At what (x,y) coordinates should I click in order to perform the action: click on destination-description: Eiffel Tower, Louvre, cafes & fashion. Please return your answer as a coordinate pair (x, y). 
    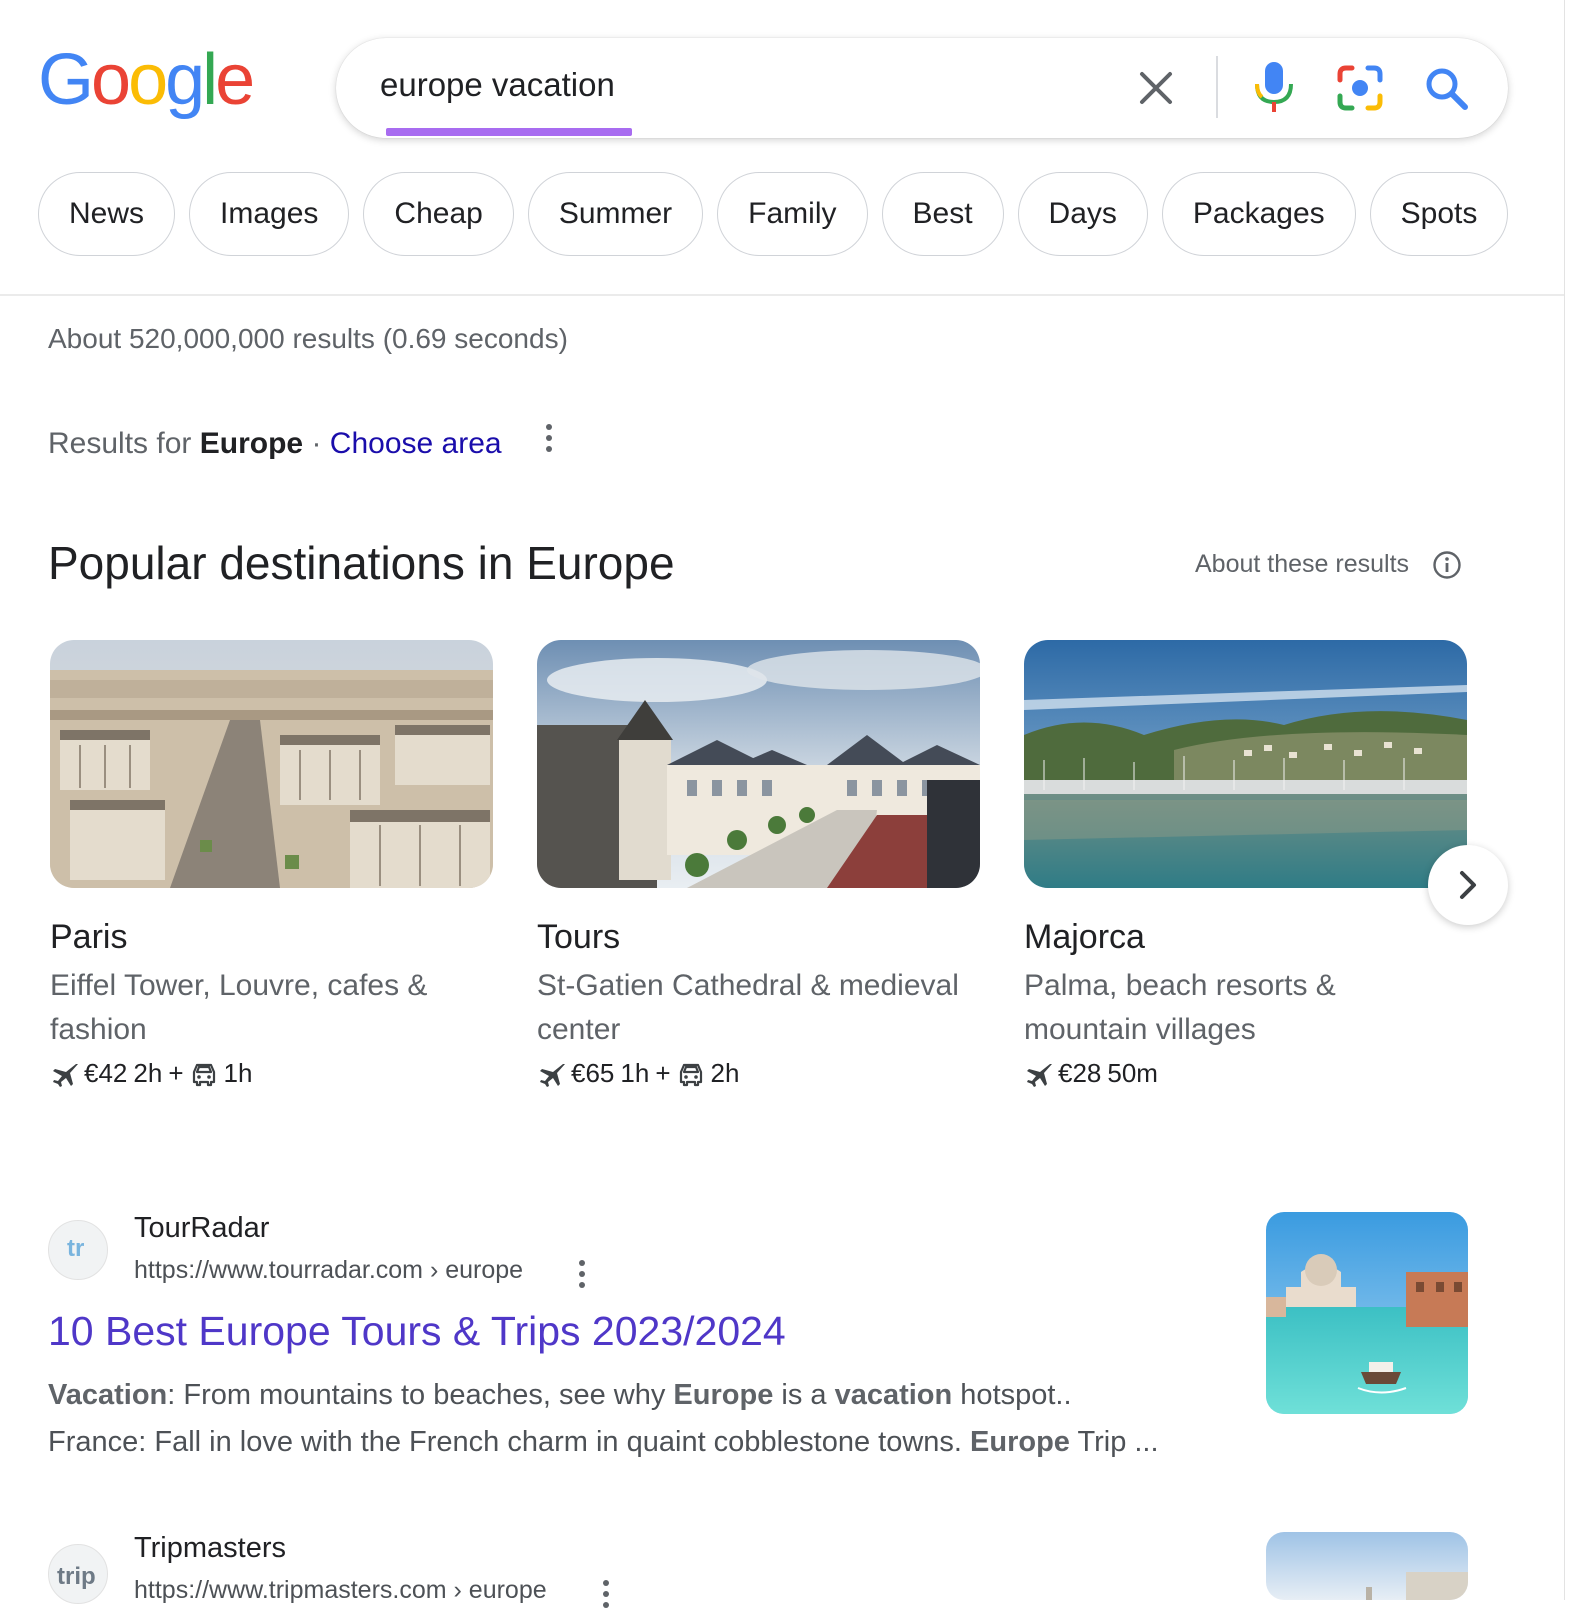
    Looking at the image, I should click on (239, 1007).